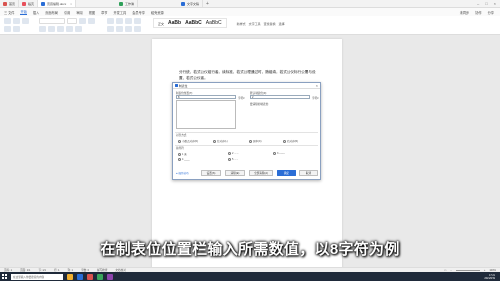 The width and height of the screenshot is (500, 281). What do you see at coordinates (92, 12) in the screenshot?
I see `menu-view: 视图` at bounding box center [92, 12].